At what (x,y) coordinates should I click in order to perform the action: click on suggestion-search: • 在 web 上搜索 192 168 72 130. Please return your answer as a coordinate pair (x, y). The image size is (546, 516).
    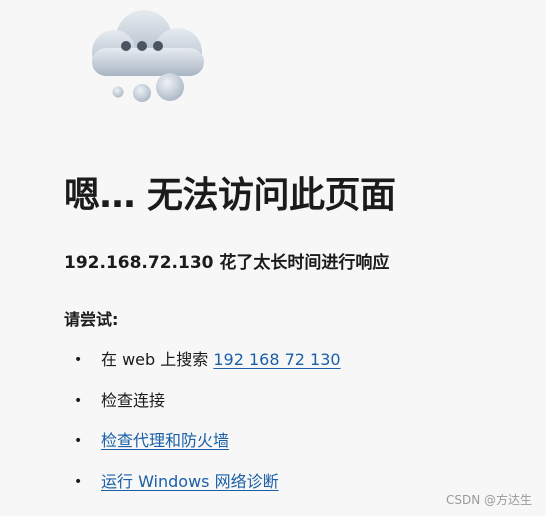
    Looking at the image, I should click on (202, 366).